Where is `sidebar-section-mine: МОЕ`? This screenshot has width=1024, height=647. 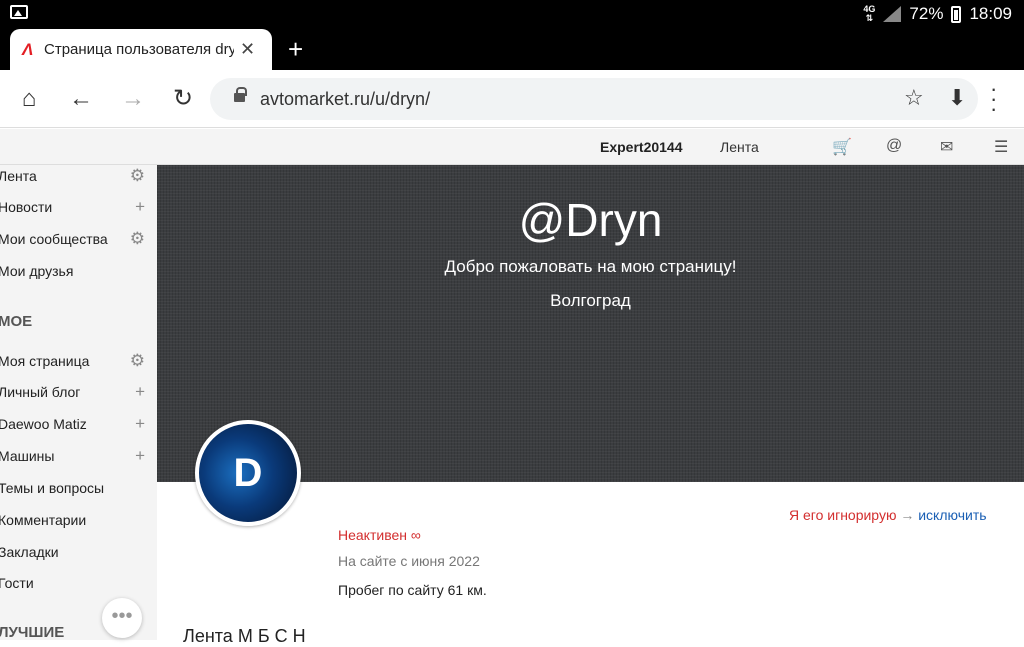 sidebar-section-mine: МОЕ is located at coordinates (16, 321).